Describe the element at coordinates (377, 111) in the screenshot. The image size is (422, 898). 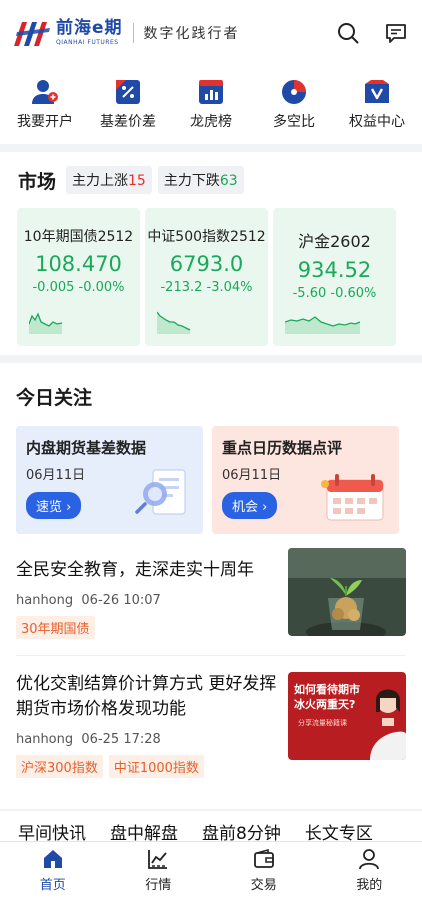
I see `quick-rights-center: 权益中心` at that location.